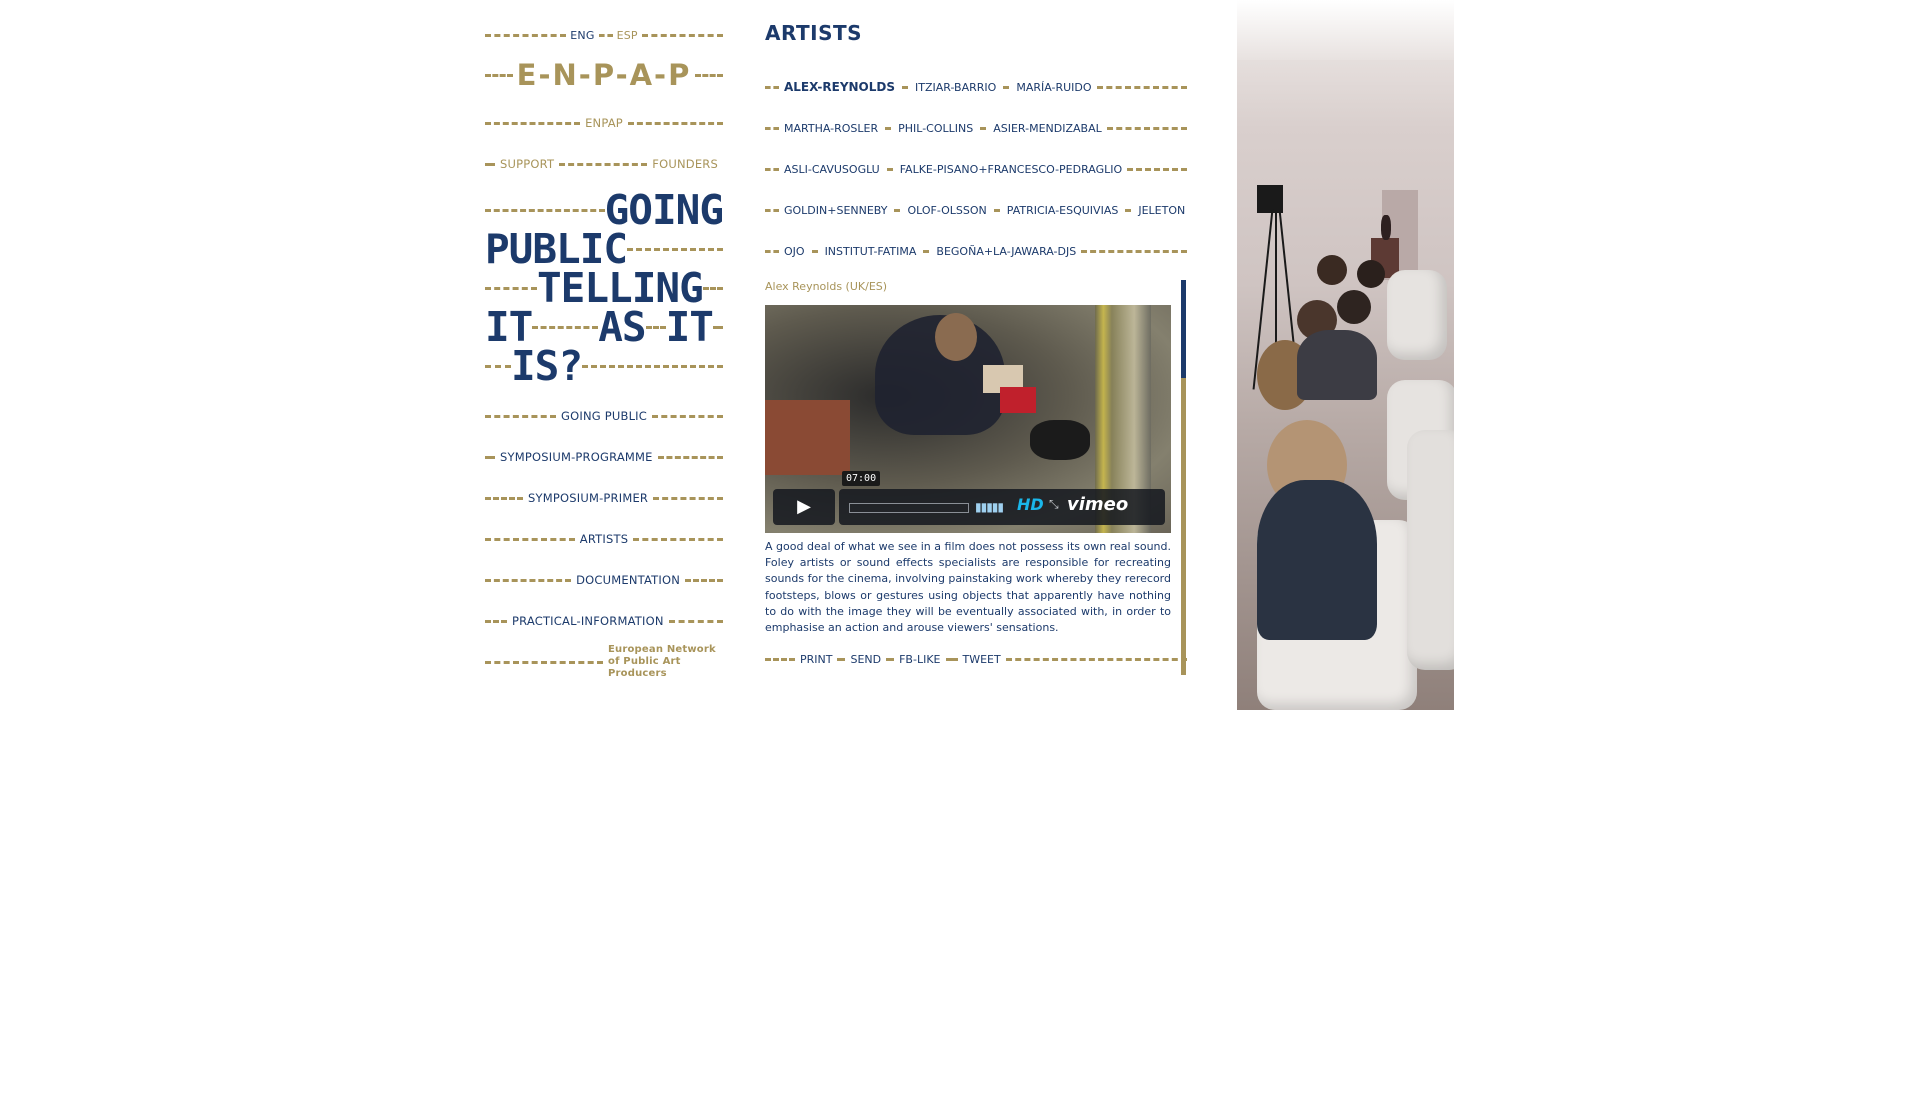 The height and width of the screenshot is (1109, 1920). Describe the element at coordinates (826, 286) in the screenshot. I see `artist-caption: Alex Reynolds (UK/ES)` at that location.